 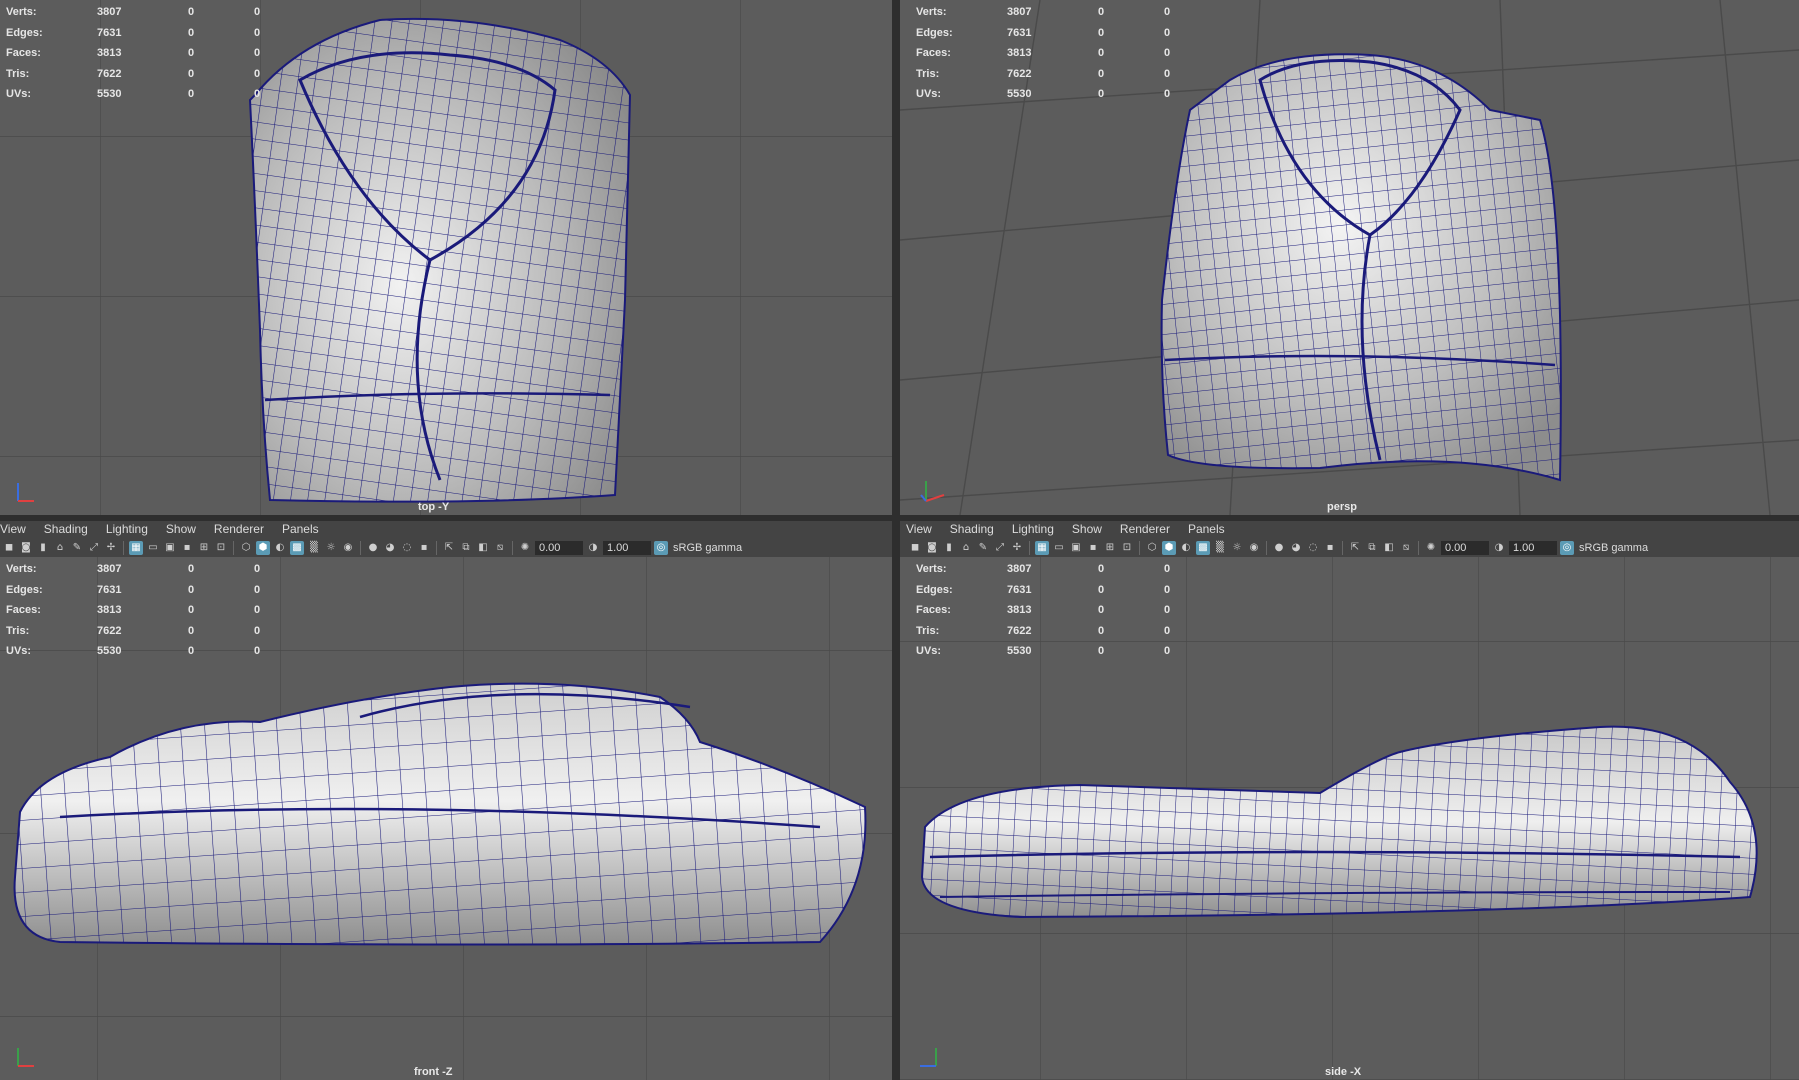 I want to click on stat-row-edges: Edges: 7631 0 0, so click(x=1043, y=32).